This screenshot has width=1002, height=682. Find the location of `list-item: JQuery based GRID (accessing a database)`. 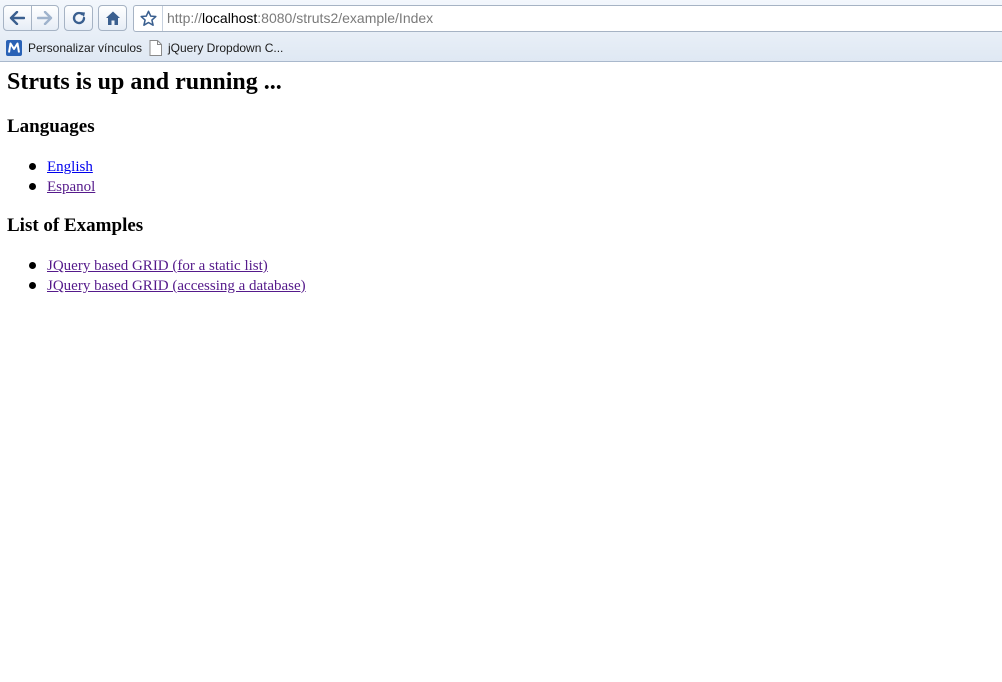

list-item: JQuery based GRID (accessing a database) is located at coordinates (153, 286).